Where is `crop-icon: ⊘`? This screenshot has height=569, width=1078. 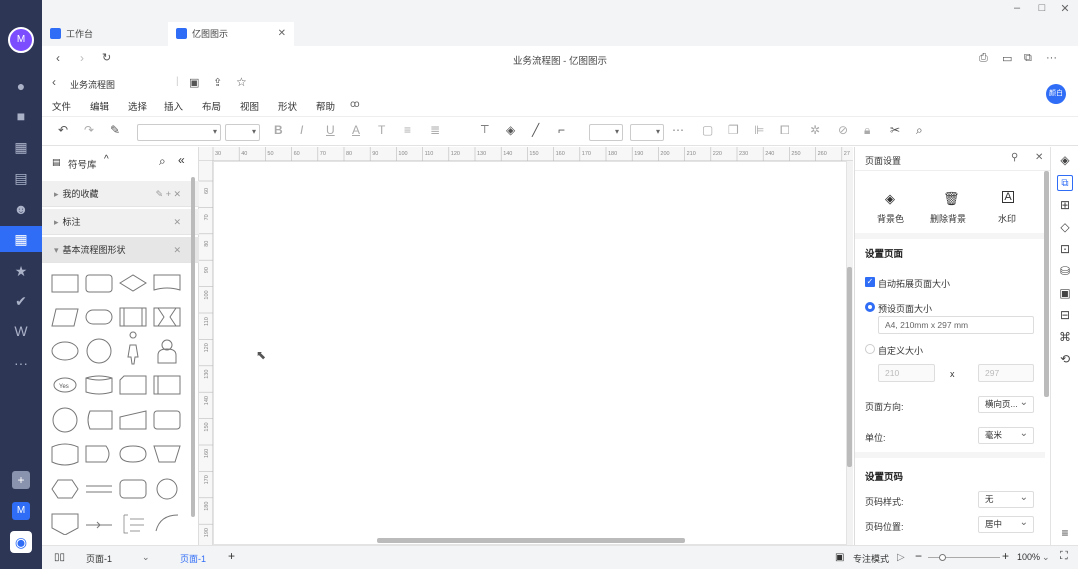
crop-icon: ⊘ is located at coordinates (843, 130).